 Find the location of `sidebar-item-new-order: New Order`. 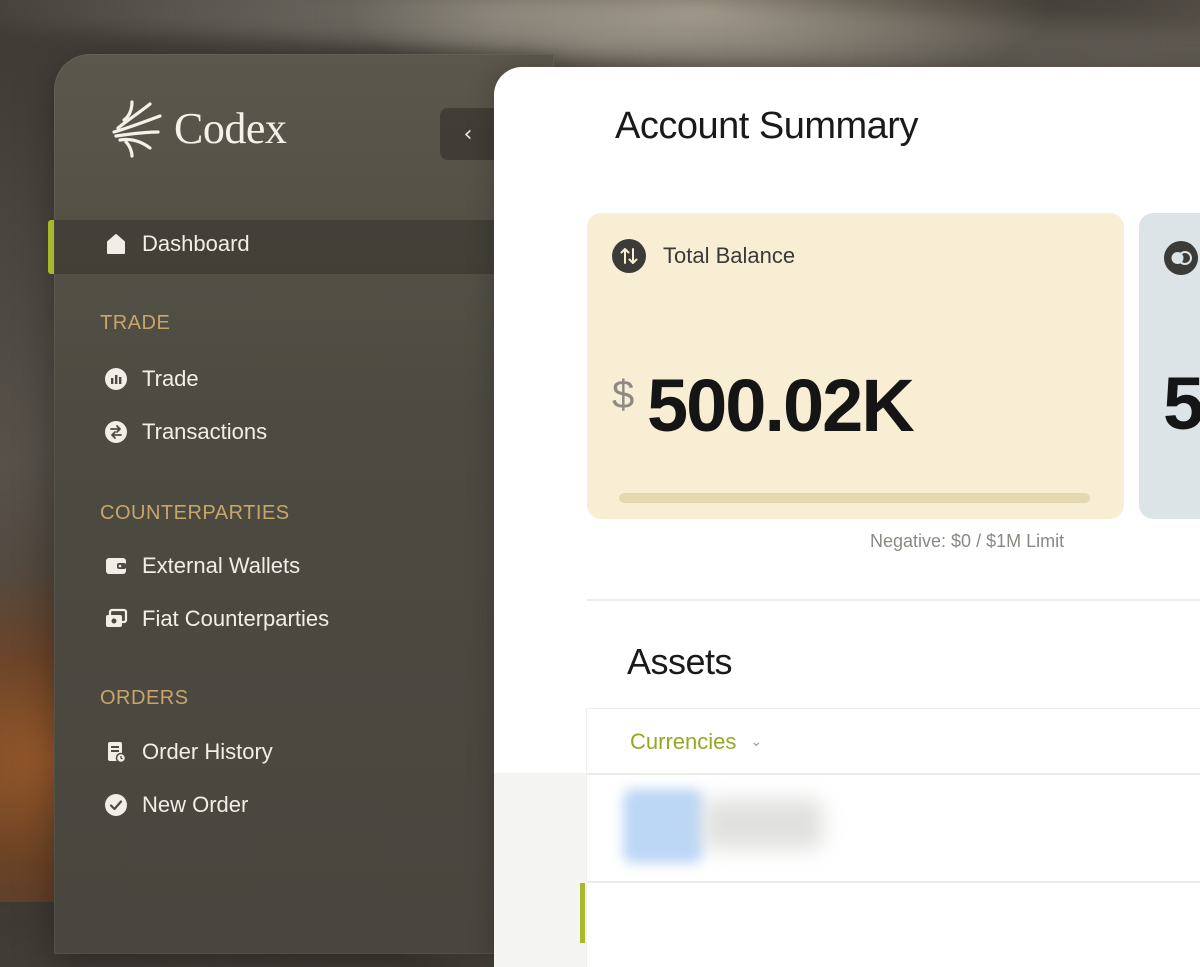

sidebar-item-new-order: New Order is located at coordinates (176, 805).